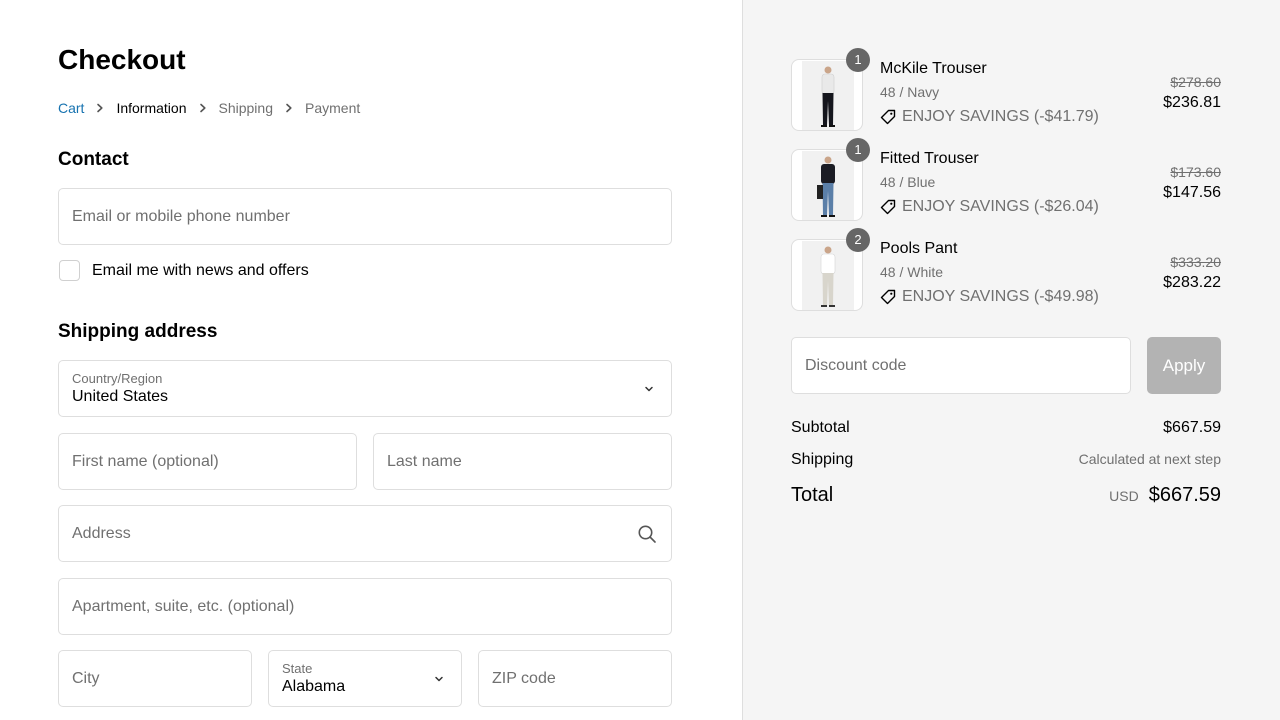 The image size is (1280, 720). What do you see at coordinates (1000, 206) in the screenshot?
I see `savings-label: ENJOY SAVINGS (-$26.04)` at bounding box center [1000, 206].